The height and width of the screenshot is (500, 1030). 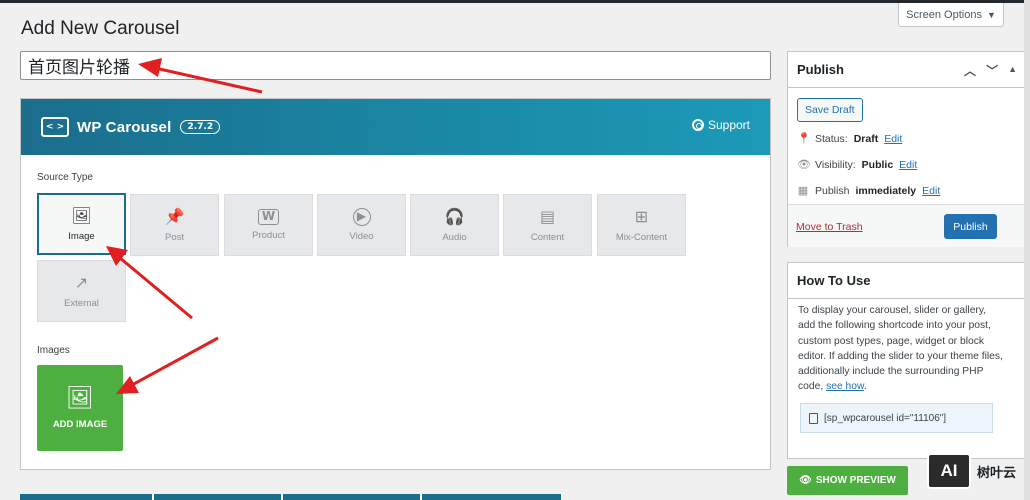 I want to click on external-link-icon: ↗, so click(x=81, y=282).